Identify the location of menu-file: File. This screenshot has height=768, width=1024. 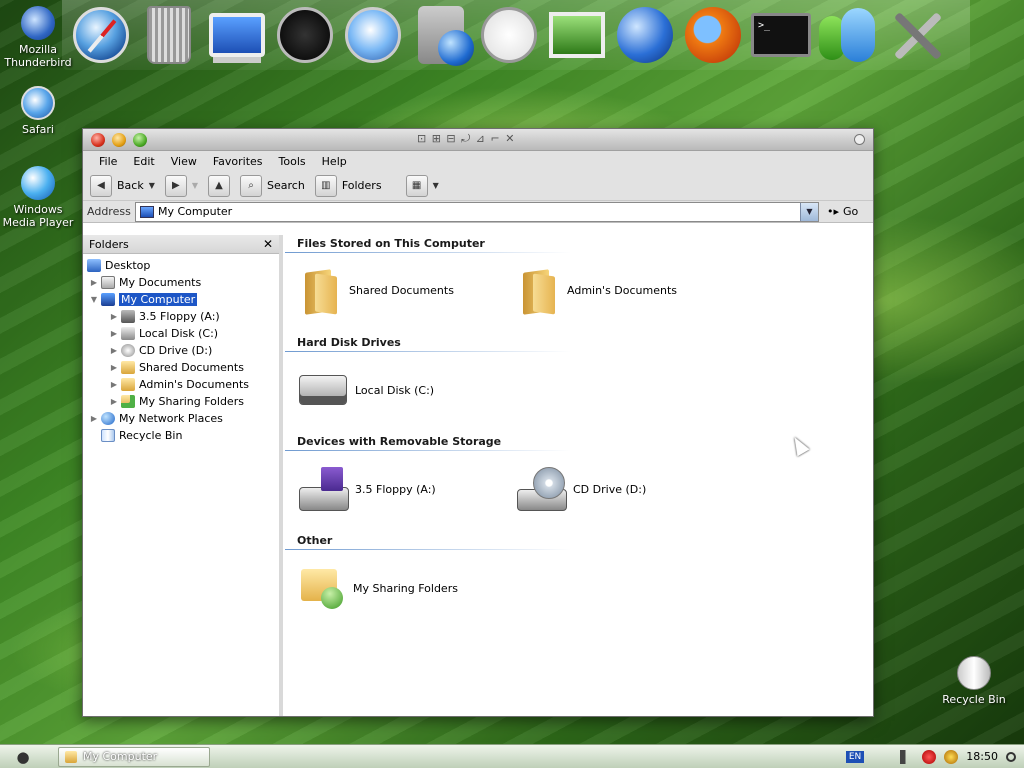
(108, 161).